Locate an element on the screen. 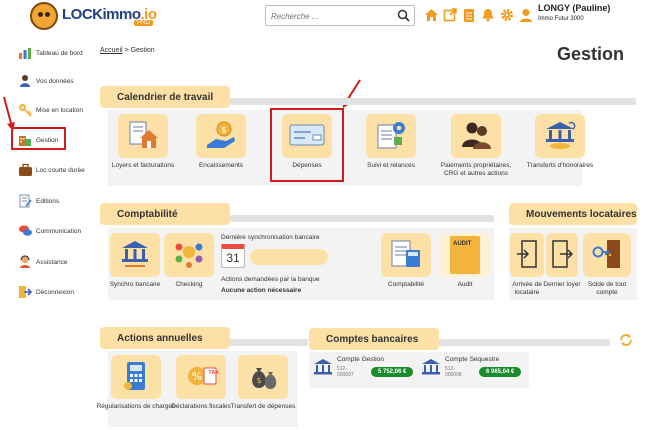 This screenshot has height=430, width=670. tile-label: Dernier loyer is located at coordinates (562, 284).